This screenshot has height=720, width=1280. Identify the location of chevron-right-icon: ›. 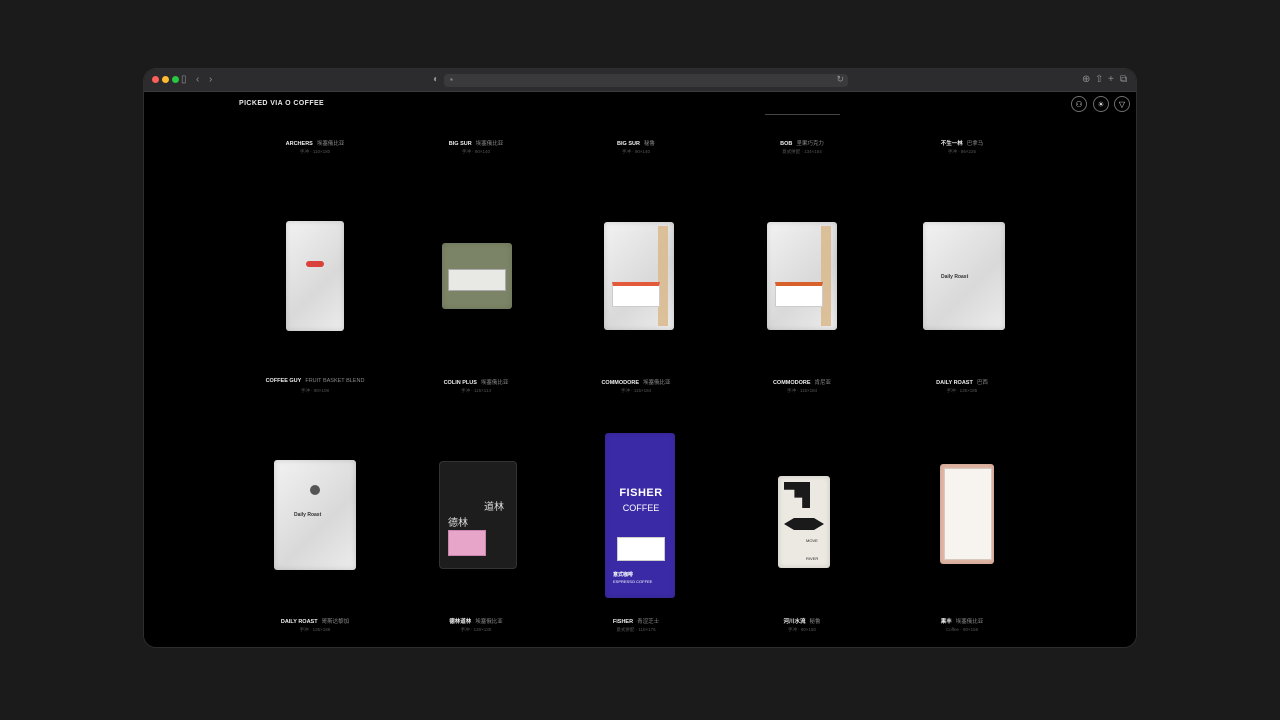
(210, 80).